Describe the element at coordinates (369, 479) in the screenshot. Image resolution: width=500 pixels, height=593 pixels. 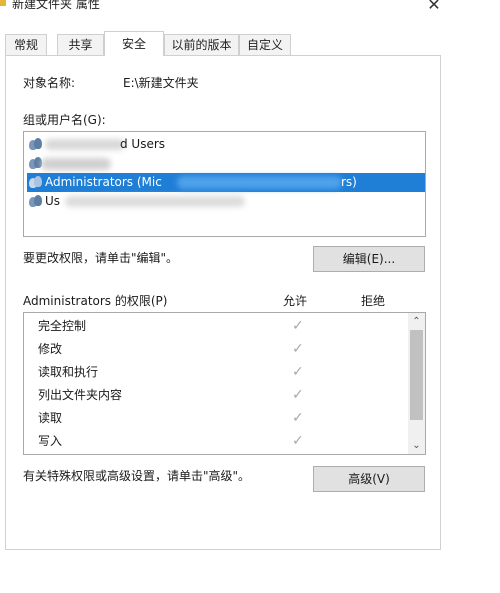
I see `advanced-button: 高级(V)` at that location.